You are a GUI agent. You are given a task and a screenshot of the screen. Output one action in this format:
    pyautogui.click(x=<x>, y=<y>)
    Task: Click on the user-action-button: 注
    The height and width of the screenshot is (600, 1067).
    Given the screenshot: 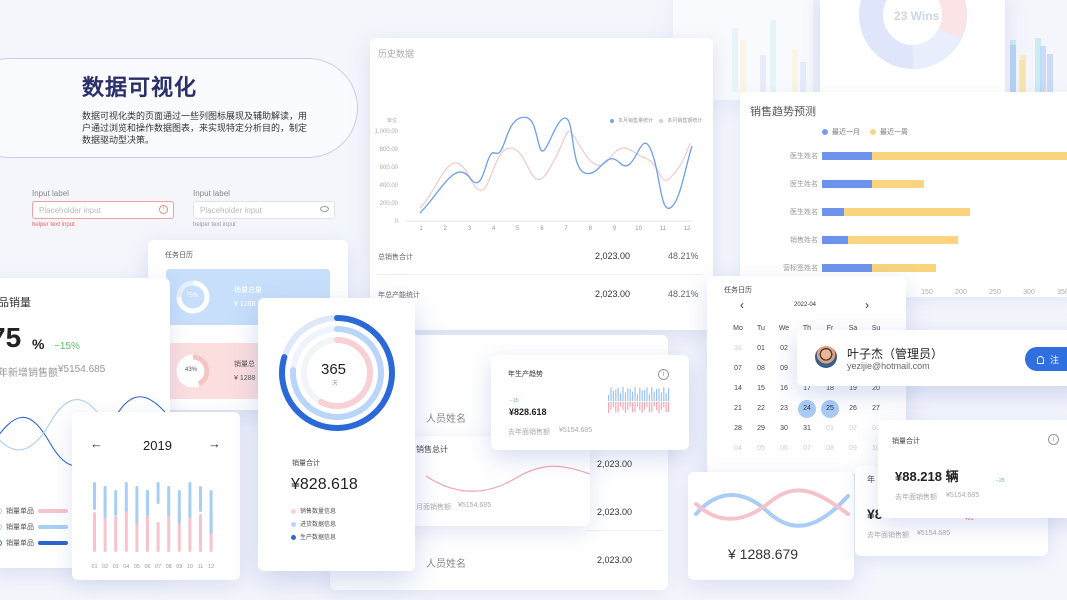 What is the action you would take?
    pyautogui.click(x=1046, y=359)
    